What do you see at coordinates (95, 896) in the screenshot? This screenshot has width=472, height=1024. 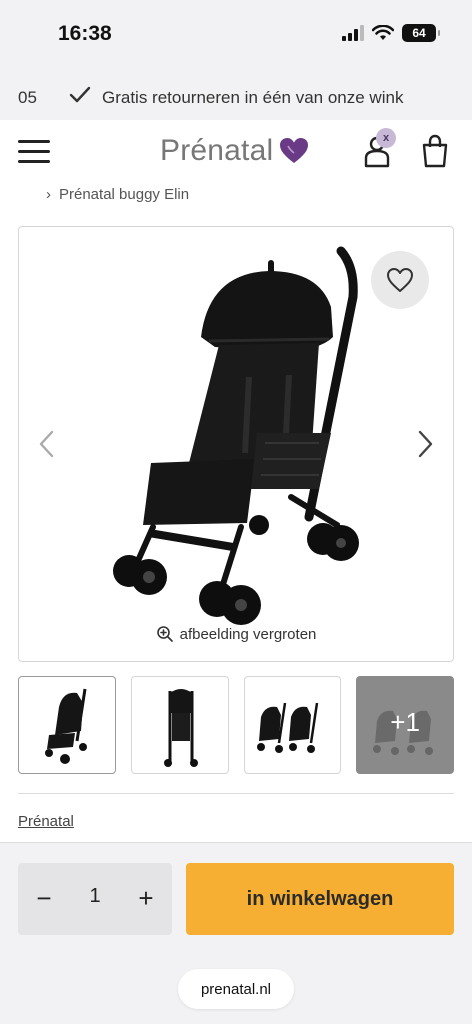 I see `quantity-value: 1` at bounding box center [95, 896].